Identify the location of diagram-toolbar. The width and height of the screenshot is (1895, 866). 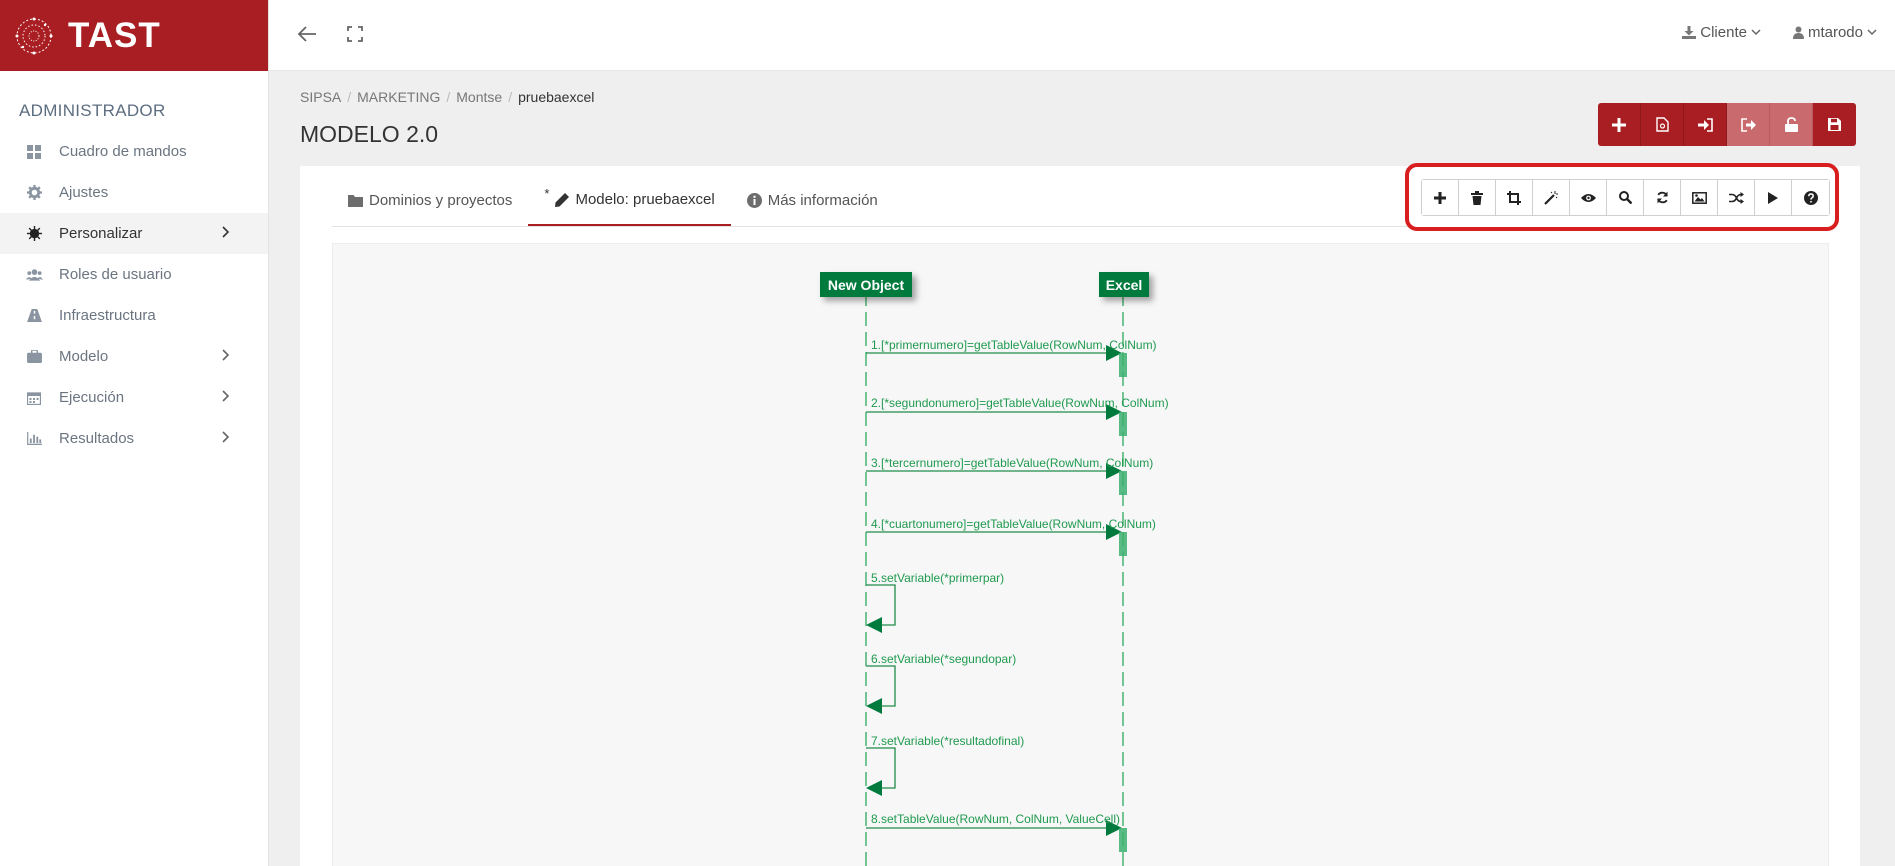
(1622, 197).